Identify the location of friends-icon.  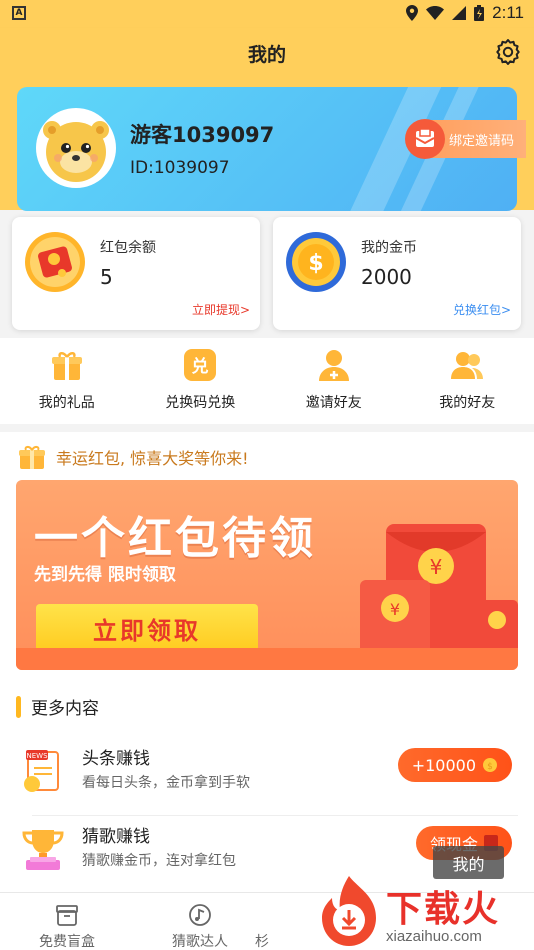
(467, 365).